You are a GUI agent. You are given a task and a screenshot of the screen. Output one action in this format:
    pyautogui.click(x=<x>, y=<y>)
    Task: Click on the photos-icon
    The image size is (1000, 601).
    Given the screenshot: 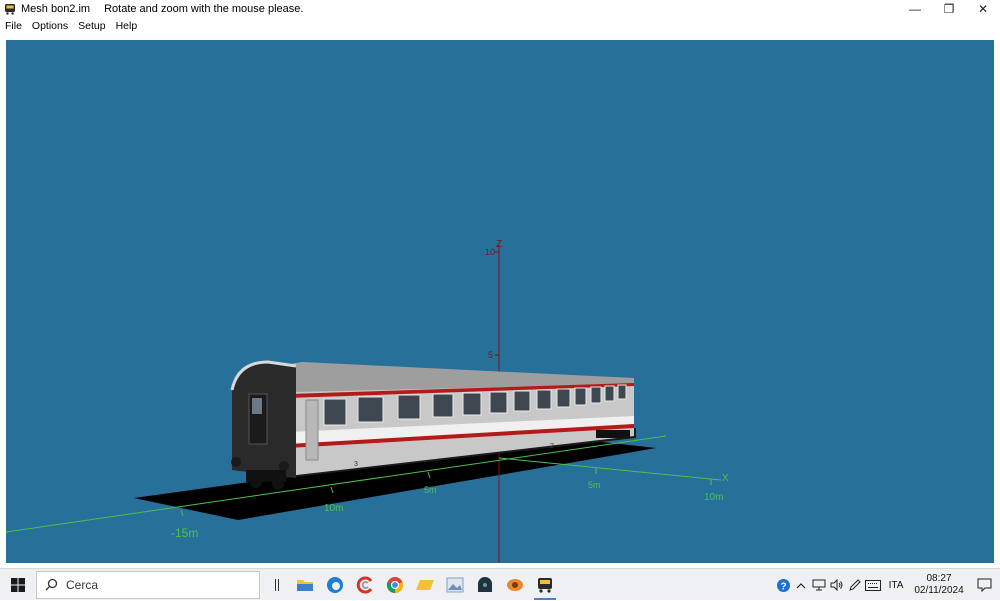 What is the action you would take?
    pyautogui.click(x=455, y=584)
    